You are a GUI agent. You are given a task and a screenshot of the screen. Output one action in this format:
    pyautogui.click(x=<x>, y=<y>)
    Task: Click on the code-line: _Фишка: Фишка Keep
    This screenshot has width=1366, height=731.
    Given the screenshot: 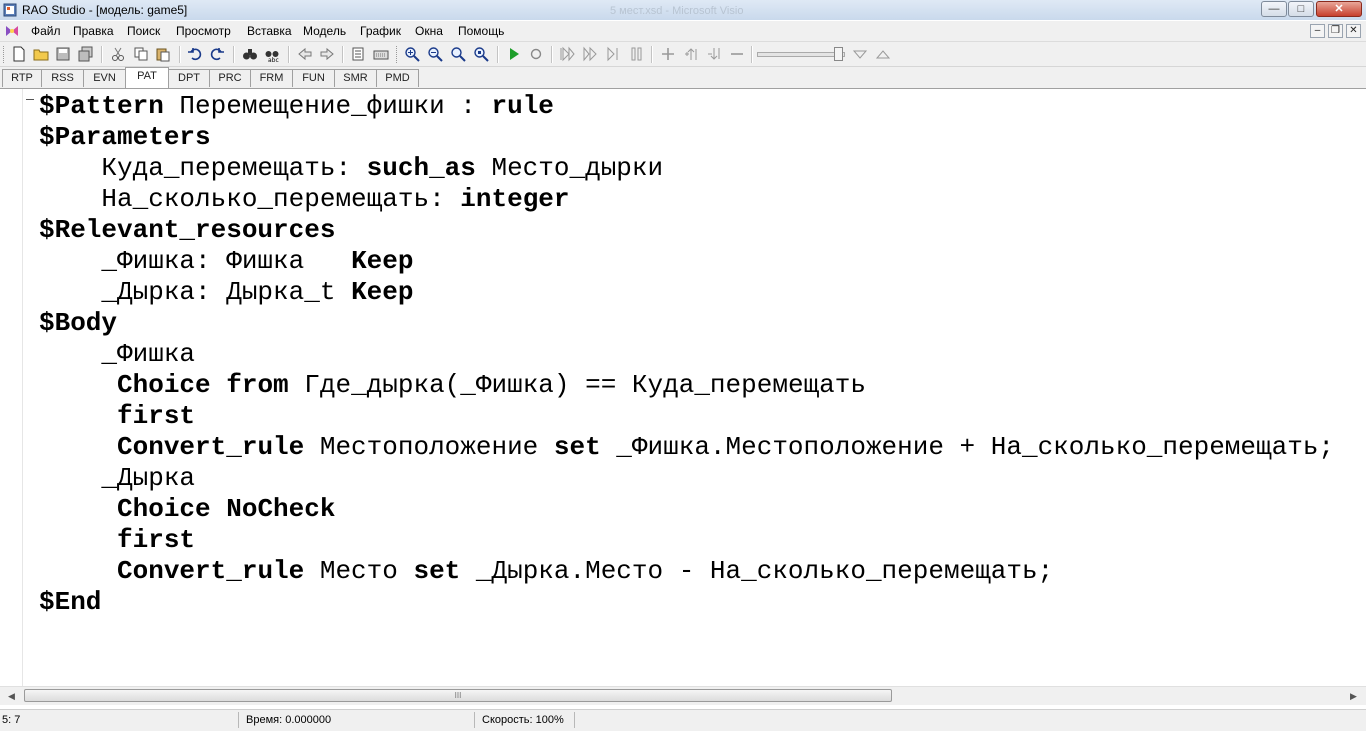 What is the action you would take?
    pyautogui.click(x=686, y=261)
    